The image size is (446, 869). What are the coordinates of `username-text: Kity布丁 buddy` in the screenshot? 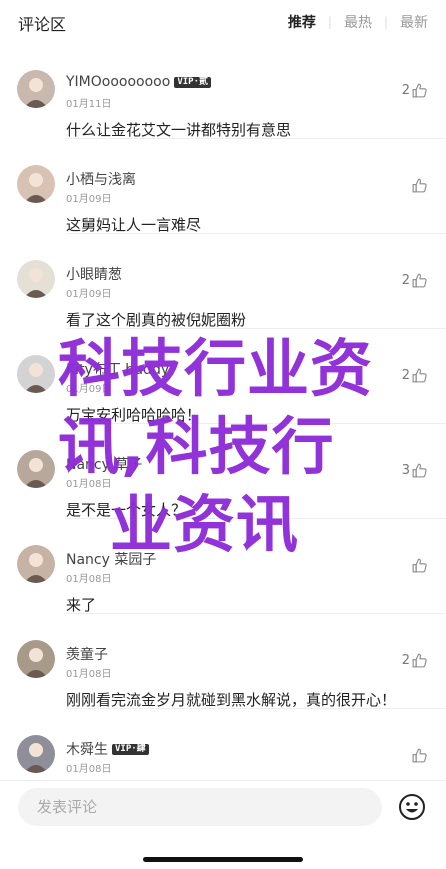 It's located at (118, 370).